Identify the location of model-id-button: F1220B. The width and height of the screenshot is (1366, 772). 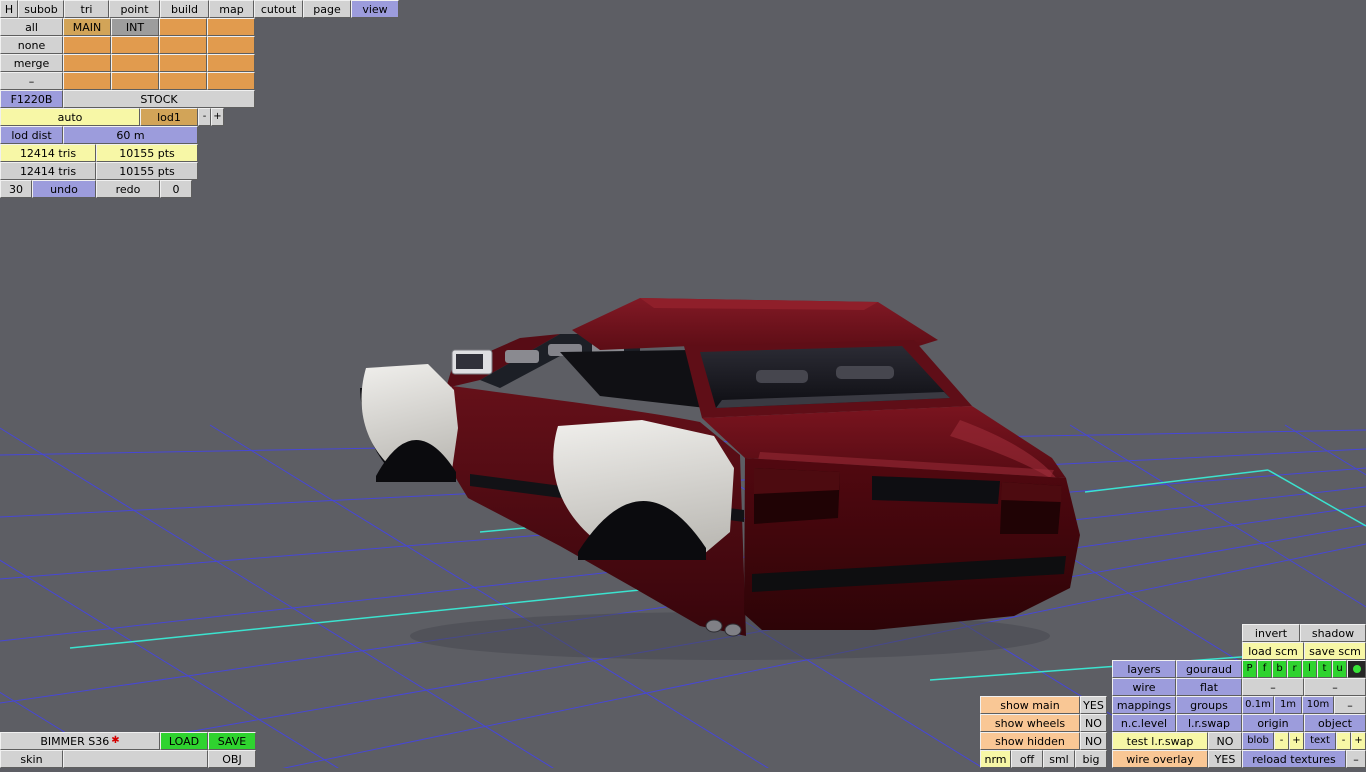
(31, 99).